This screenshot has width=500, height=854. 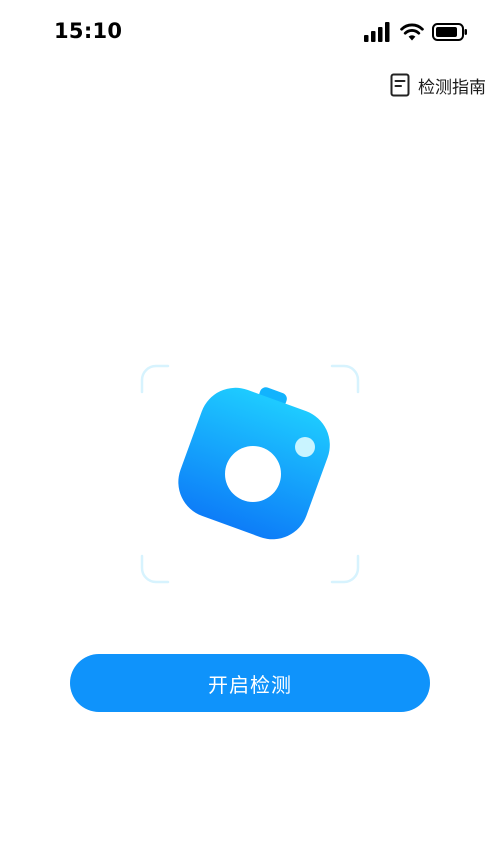 What do you see at coordinates (254, 463) in the screenshot?
I see `camera-icon` at bounding box center [254, 463].